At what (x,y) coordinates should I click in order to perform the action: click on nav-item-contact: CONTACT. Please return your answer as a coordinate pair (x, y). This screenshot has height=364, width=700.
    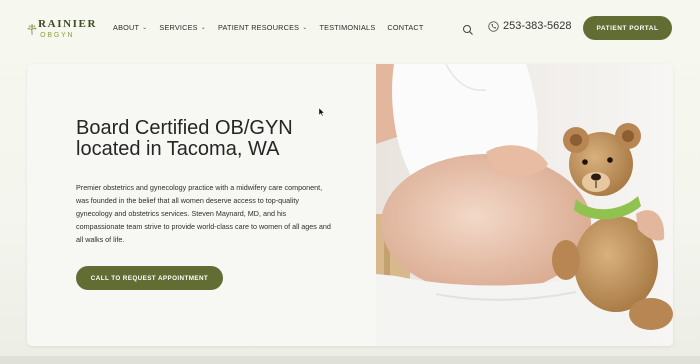
    Looking at the image, I should click on (405, 27).